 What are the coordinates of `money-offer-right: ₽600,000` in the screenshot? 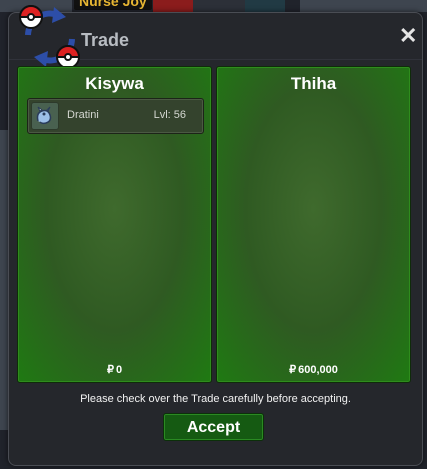 It's located at (313, 369).